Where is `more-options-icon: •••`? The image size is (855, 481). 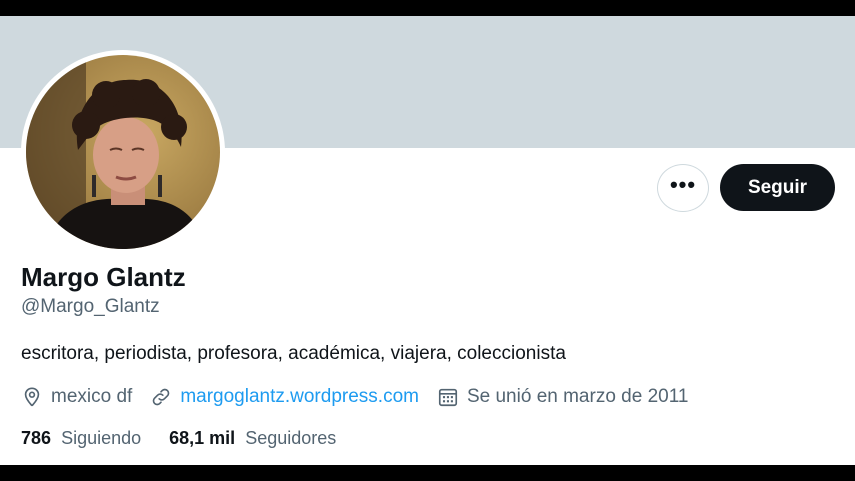 more-options-icon: ••• is located at coordinates (683, 184).